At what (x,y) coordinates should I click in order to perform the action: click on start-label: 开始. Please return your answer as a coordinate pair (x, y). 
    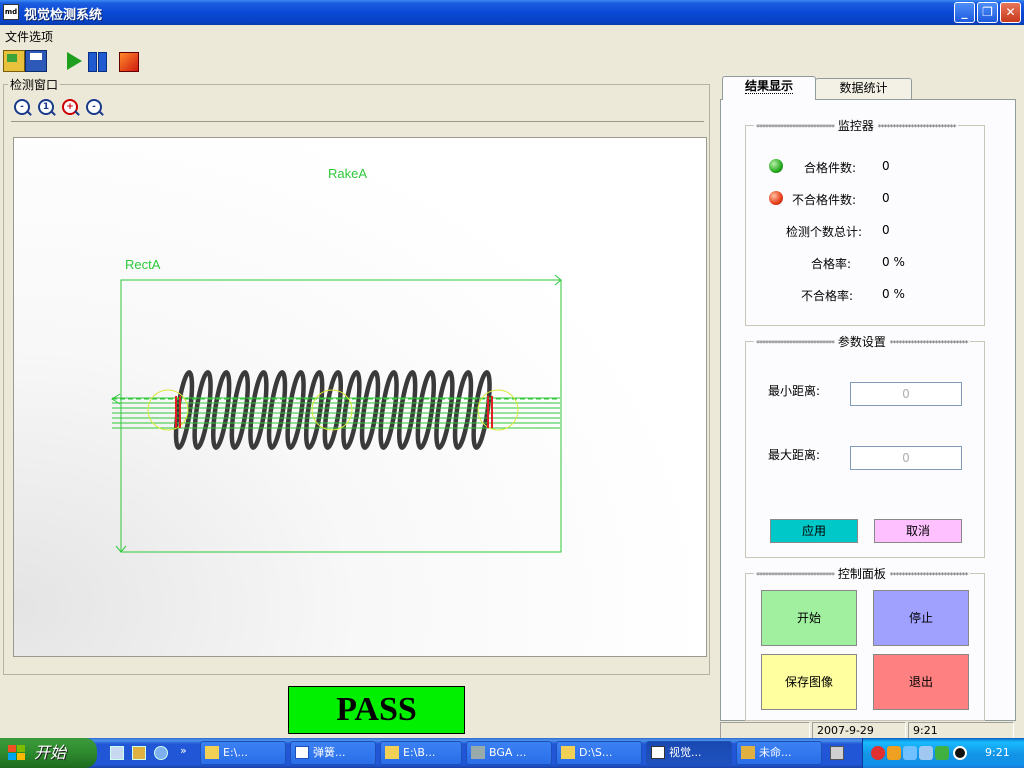
    Looking at the image, I should click on (50, 752).